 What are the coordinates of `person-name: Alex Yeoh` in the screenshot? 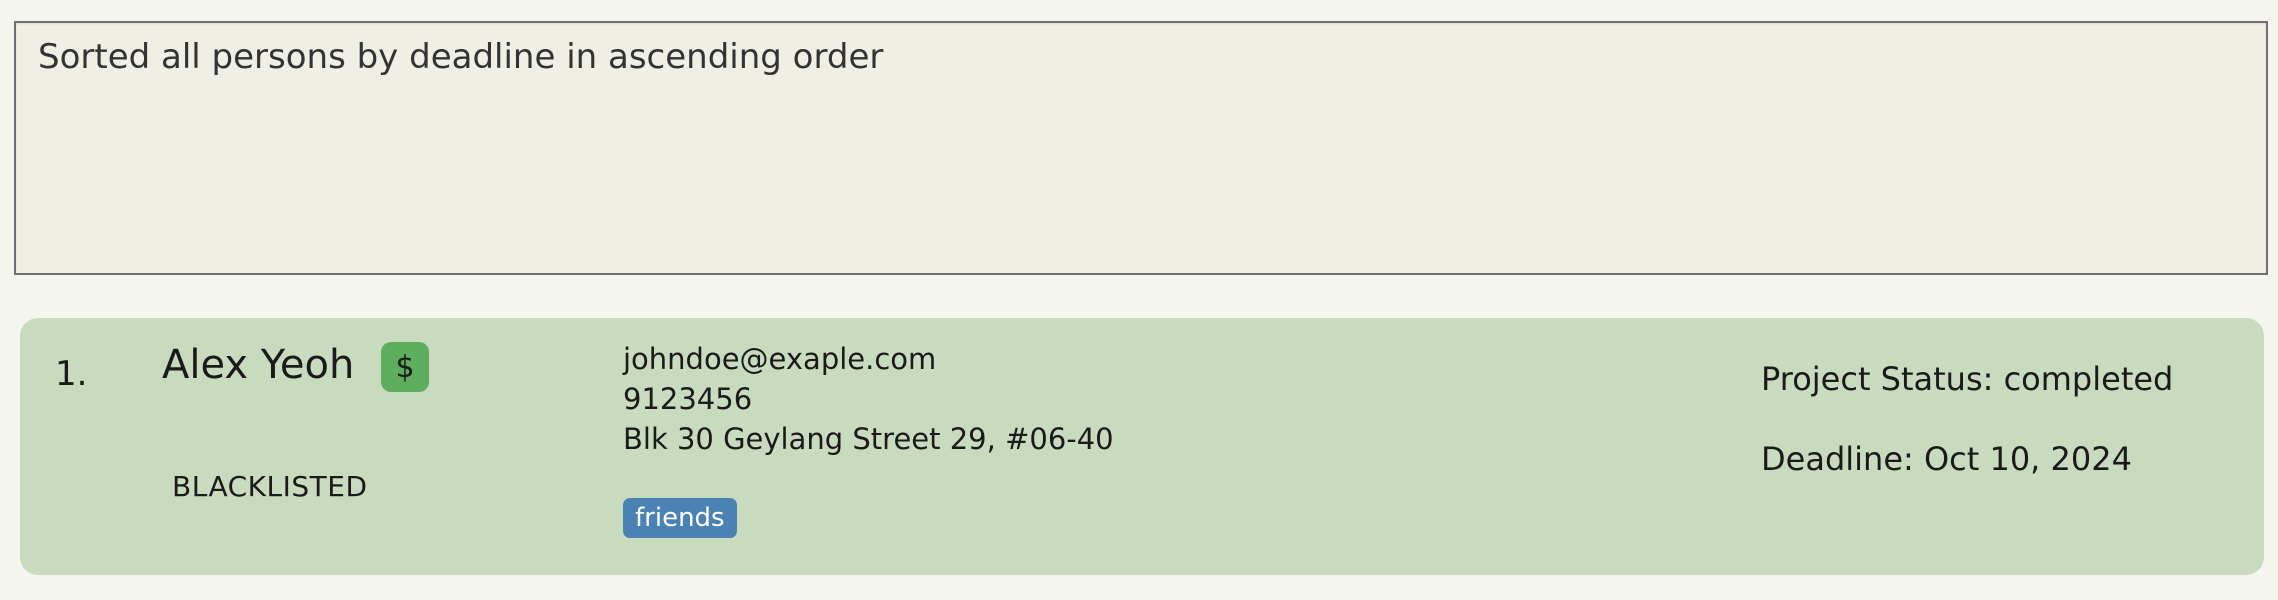 It's located at (258, 365).